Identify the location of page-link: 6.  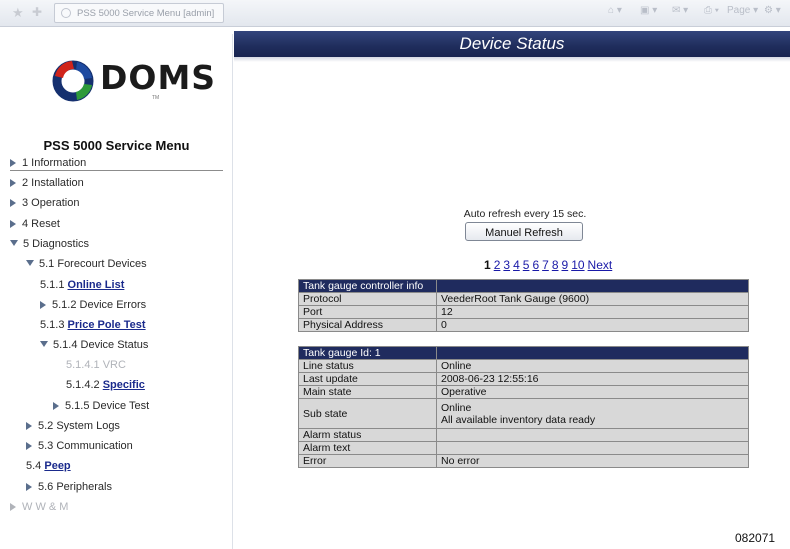
(535, 265).